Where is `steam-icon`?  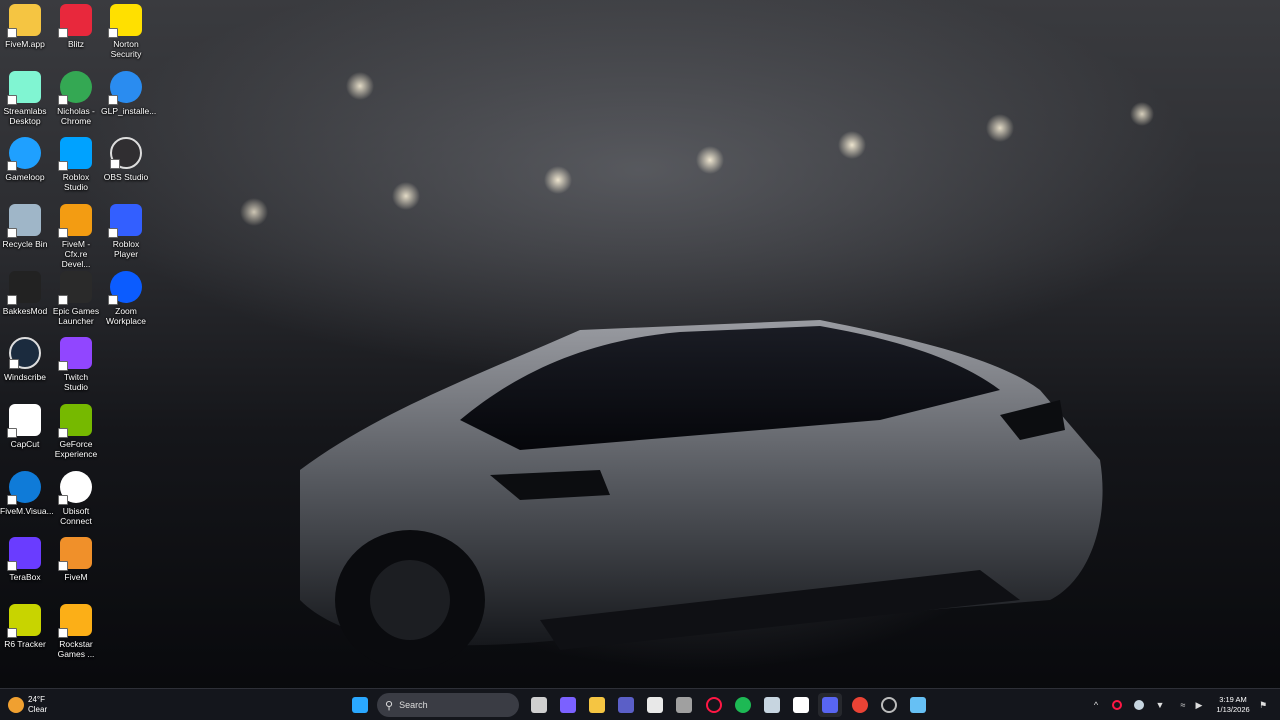 steam-icon is located at coordinates (772, 705).